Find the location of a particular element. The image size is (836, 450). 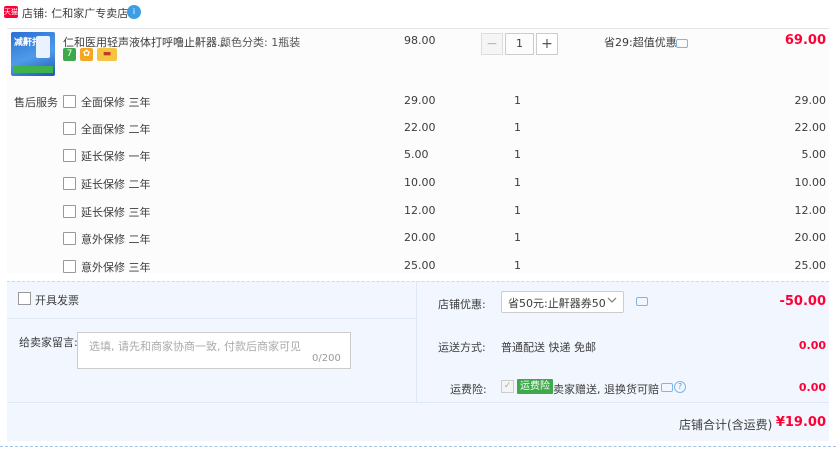

service-total: 10.00 is located at coordinates (810, 182).